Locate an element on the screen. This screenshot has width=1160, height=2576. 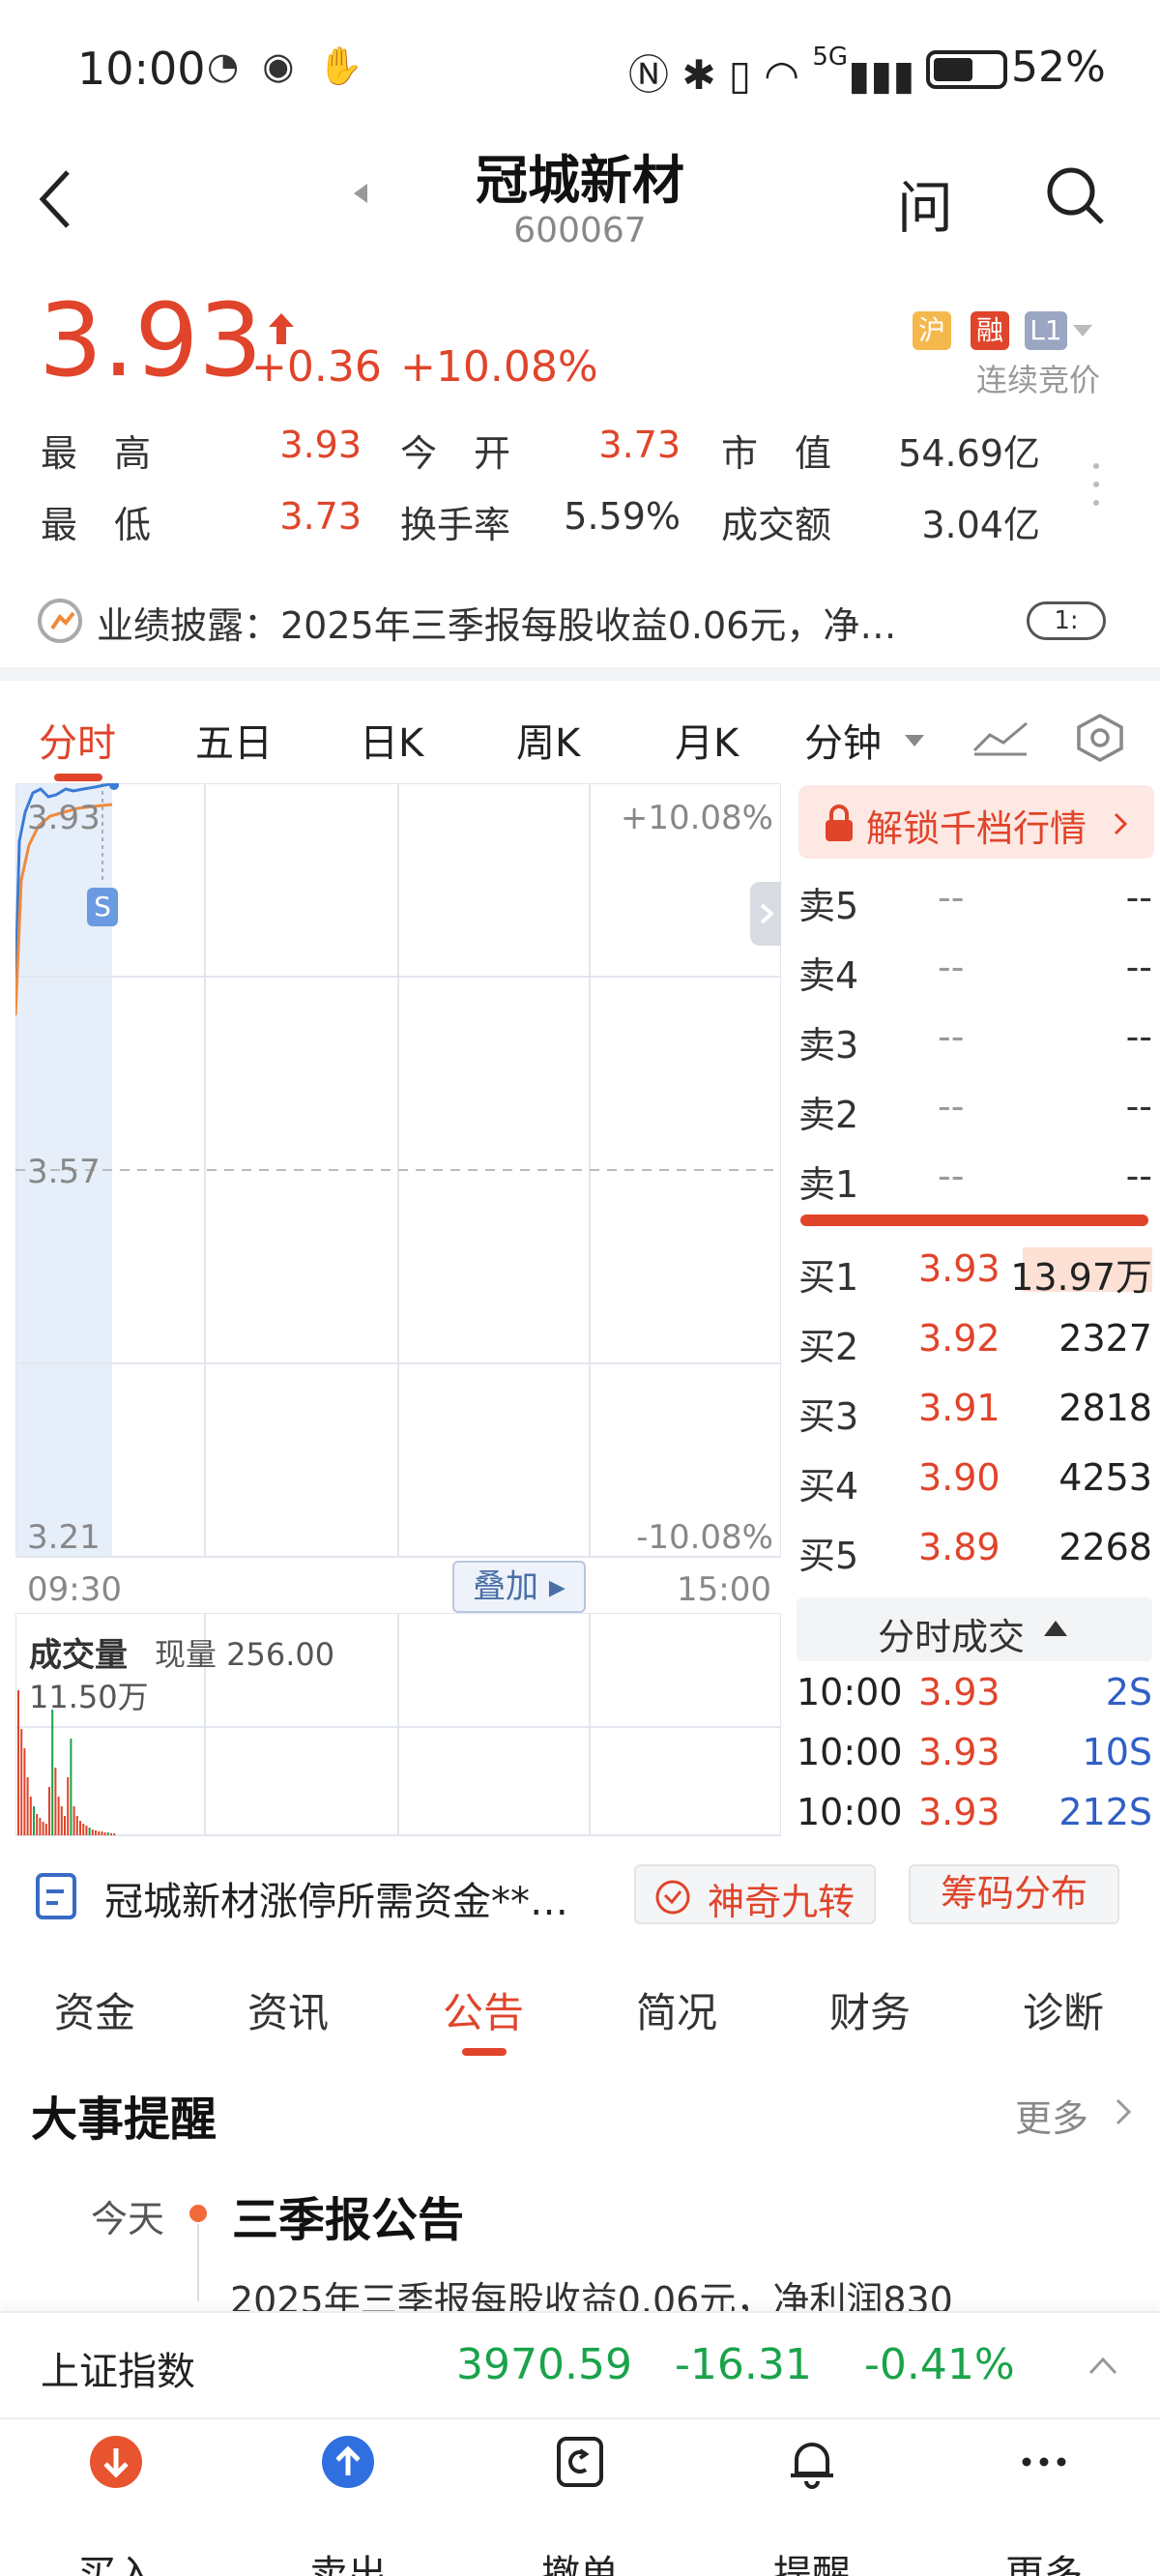
tick-volume: 10S is located at coordinates (1117, 1752).